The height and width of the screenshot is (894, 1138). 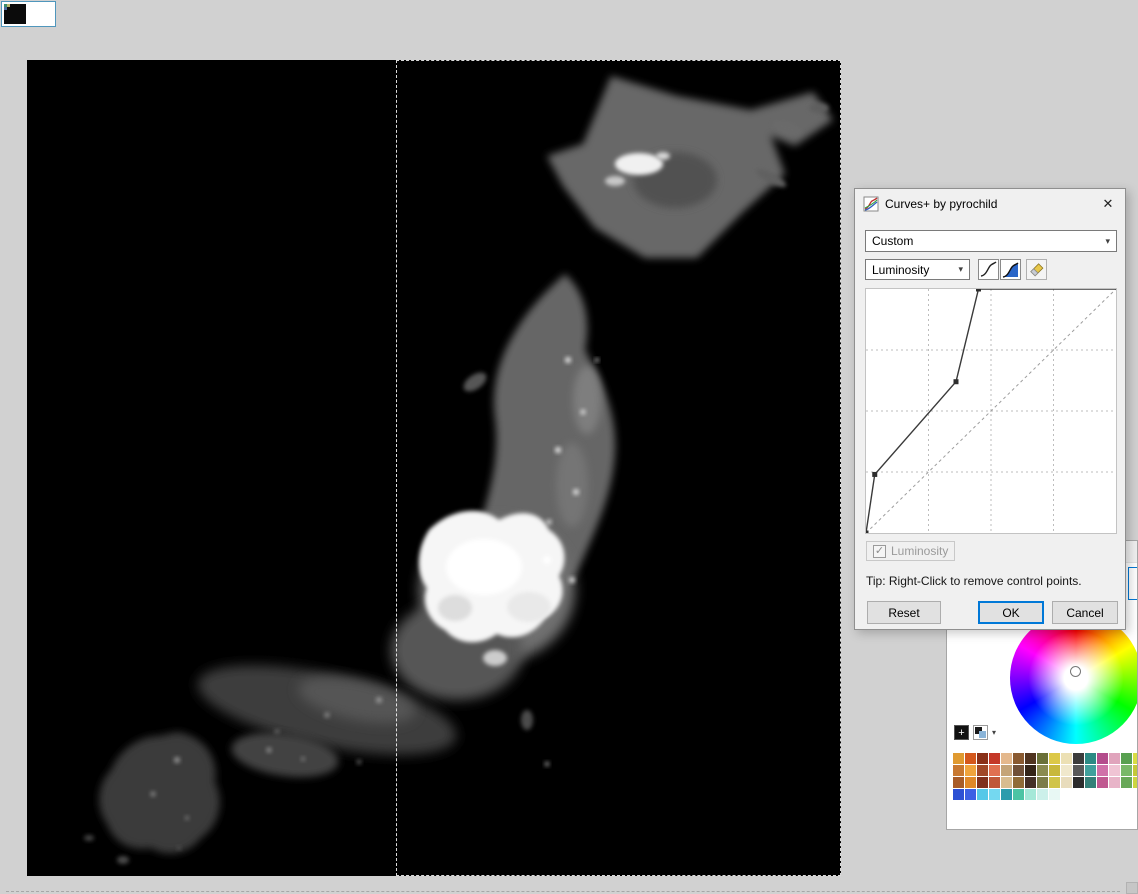 What do you see at coordinates (994, 732) in the screenshot?
I see `swatch-dropdown-chevron-icon: ▾` at bounding box center [994, 732].